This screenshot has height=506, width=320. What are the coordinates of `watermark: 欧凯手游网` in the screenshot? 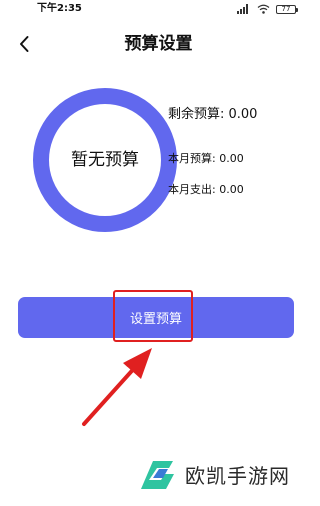 It's located at (214, 476).